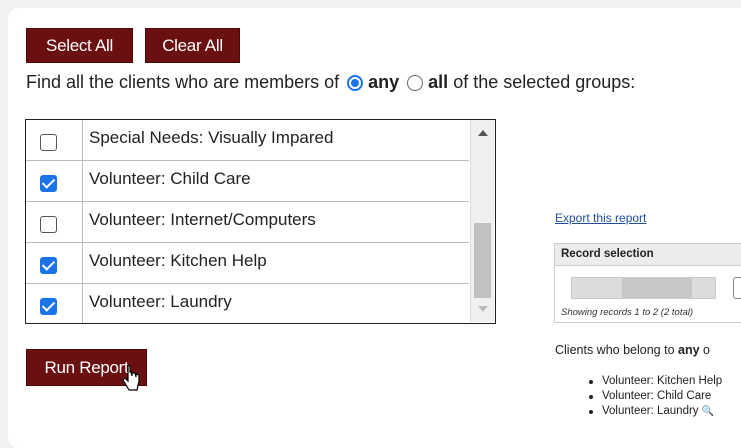  What do you see at coordinates (652, 381) in the screenshot?
I see `list-item: Volunteer: Kitchen Help` at bounding box center [652, 381].